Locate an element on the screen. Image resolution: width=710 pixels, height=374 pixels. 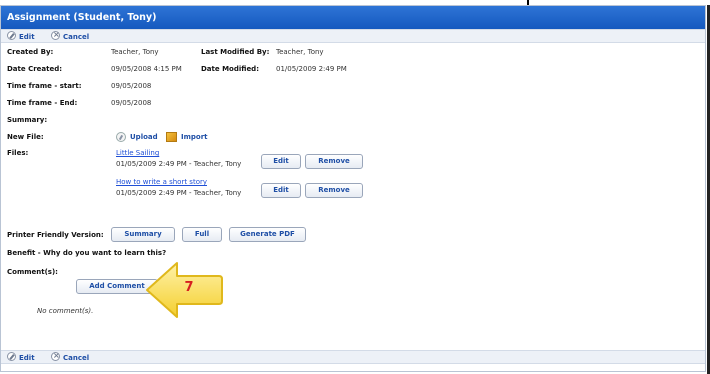
callout-step-number: 7 is located at coordinates (189, 287).